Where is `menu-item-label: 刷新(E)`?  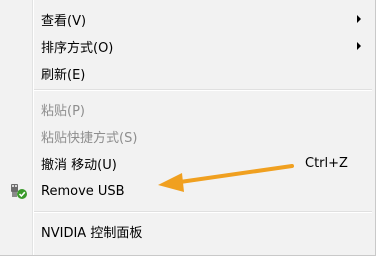 menu-item-label: 刷新(E) is located at coordinates (63, 75).